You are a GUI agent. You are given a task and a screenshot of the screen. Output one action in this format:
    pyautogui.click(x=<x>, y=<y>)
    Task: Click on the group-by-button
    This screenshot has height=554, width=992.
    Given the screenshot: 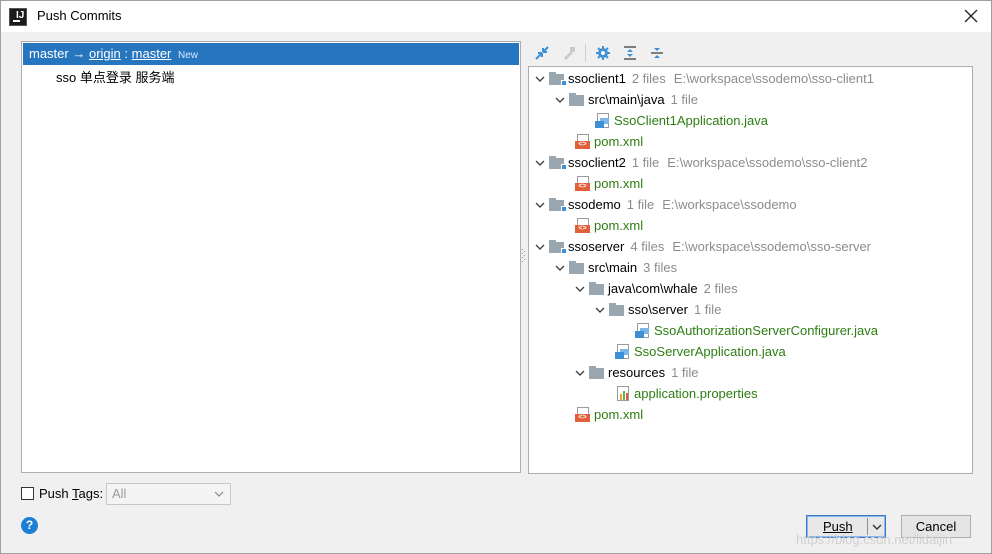 What is the action you would take?
    pyautogui.click(x=603, y=53)
    